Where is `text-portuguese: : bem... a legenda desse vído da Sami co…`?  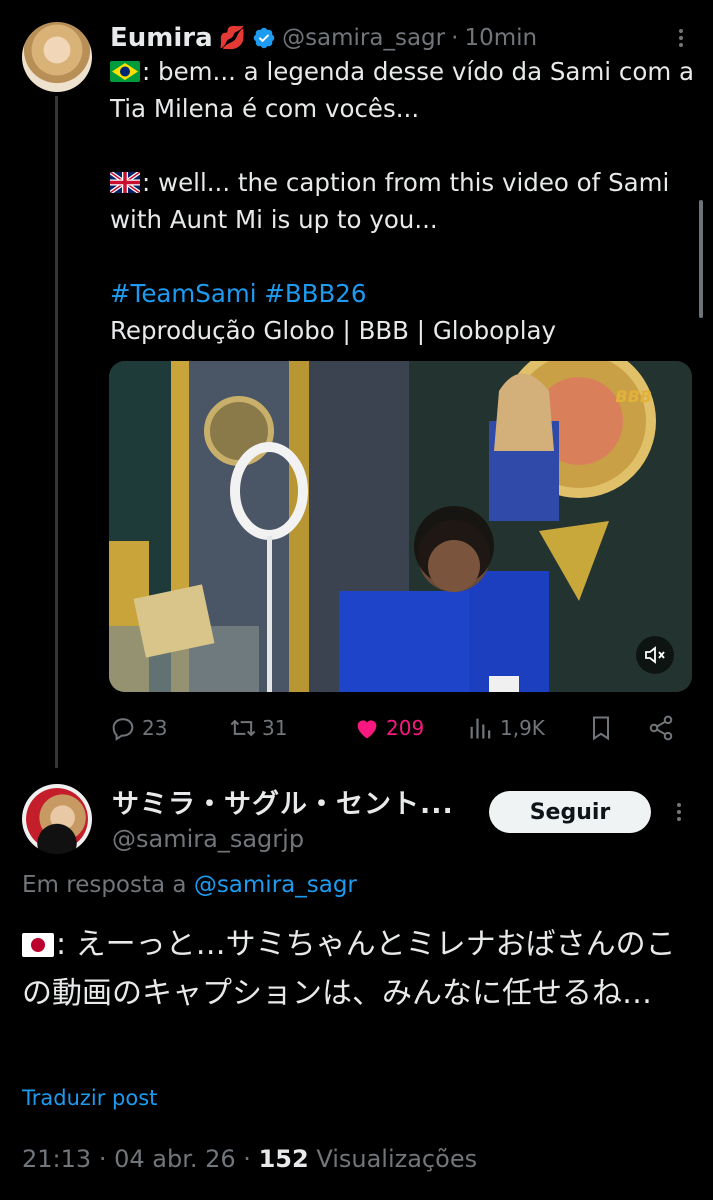
text-portuguese: : bem... a legenda desse vído da Sami co… is located at coordinates (402, 90).